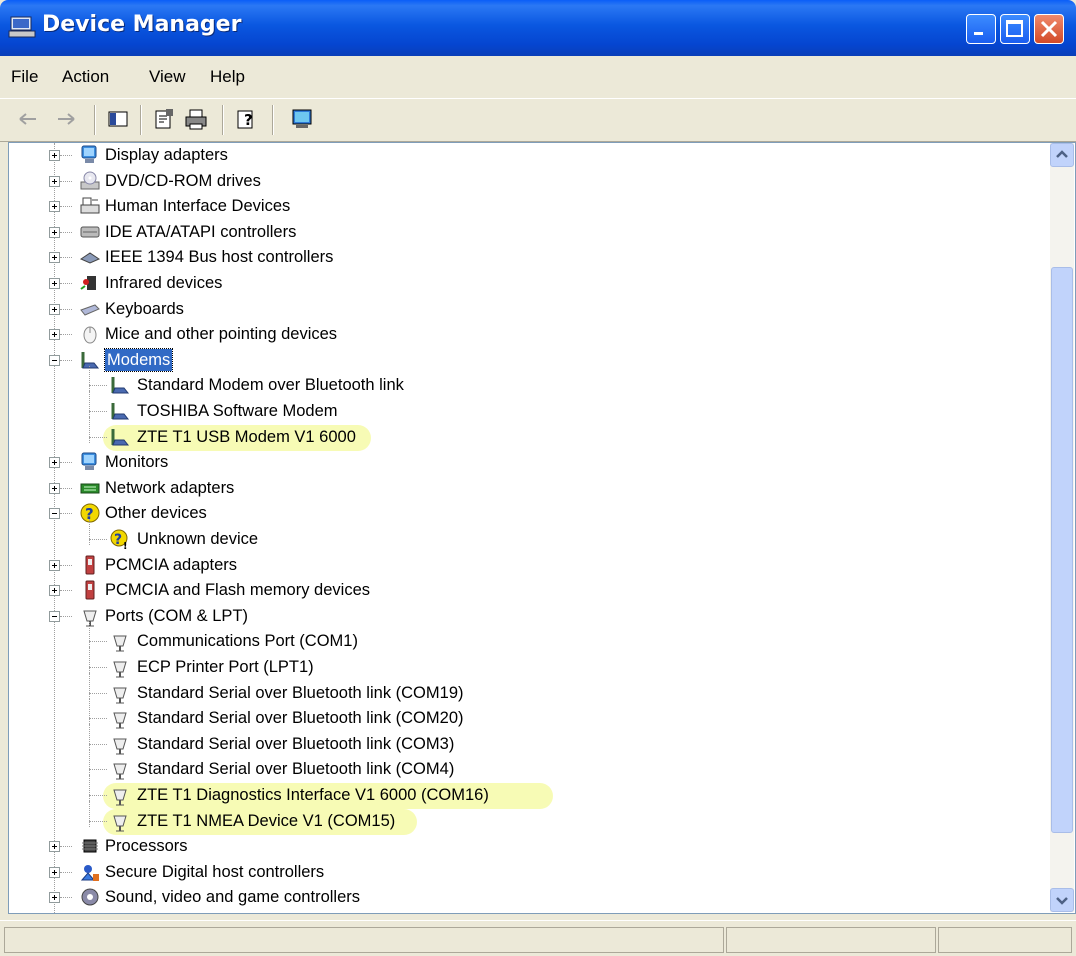  What do you see at coordinates (183, 180) in the screenshot?
I see `tree-label: DVD/CD-ROM drives` at bounding box center [183, 180].